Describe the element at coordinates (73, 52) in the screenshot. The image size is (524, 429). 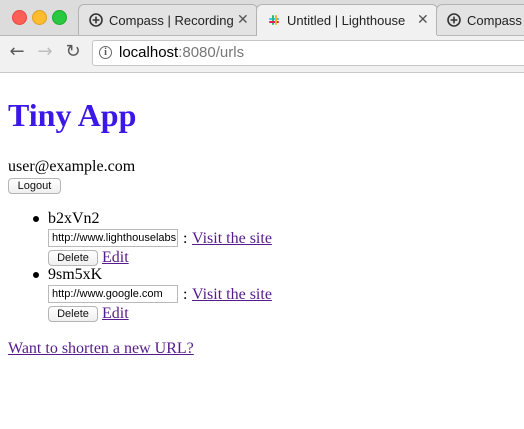
I see `reload-icon: ↻` at that location.